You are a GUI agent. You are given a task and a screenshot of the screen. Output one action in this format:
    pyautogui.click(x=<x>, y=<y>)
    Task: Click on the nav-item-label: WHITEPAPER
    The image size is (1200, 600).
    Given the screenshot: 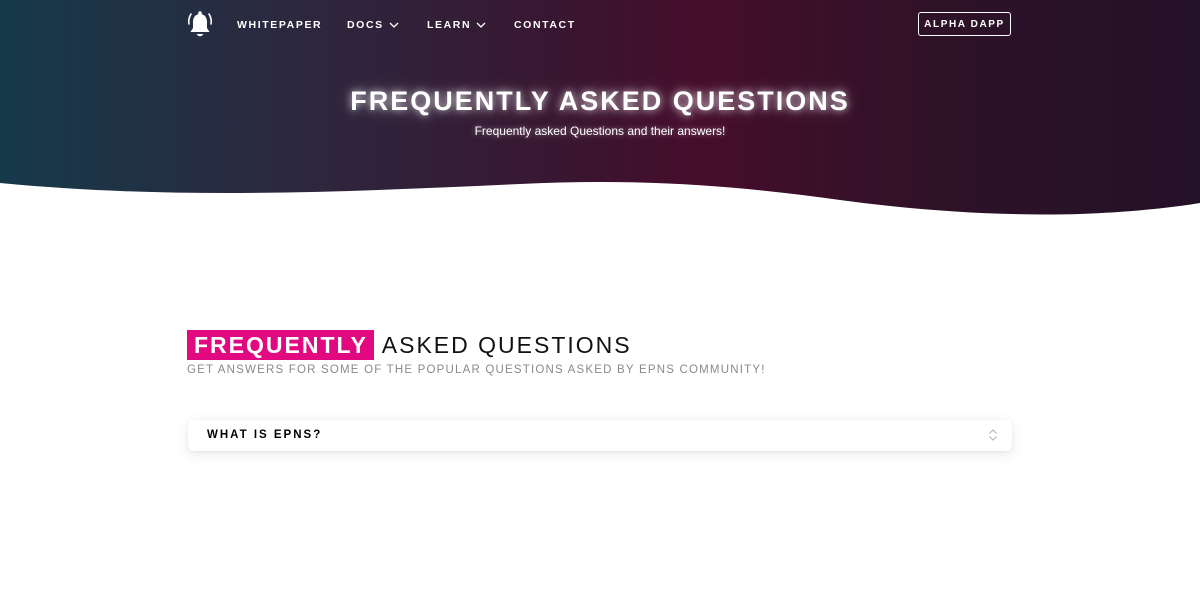 What is the action you would take?
    pyautogui.click(x=280, y=25)
    